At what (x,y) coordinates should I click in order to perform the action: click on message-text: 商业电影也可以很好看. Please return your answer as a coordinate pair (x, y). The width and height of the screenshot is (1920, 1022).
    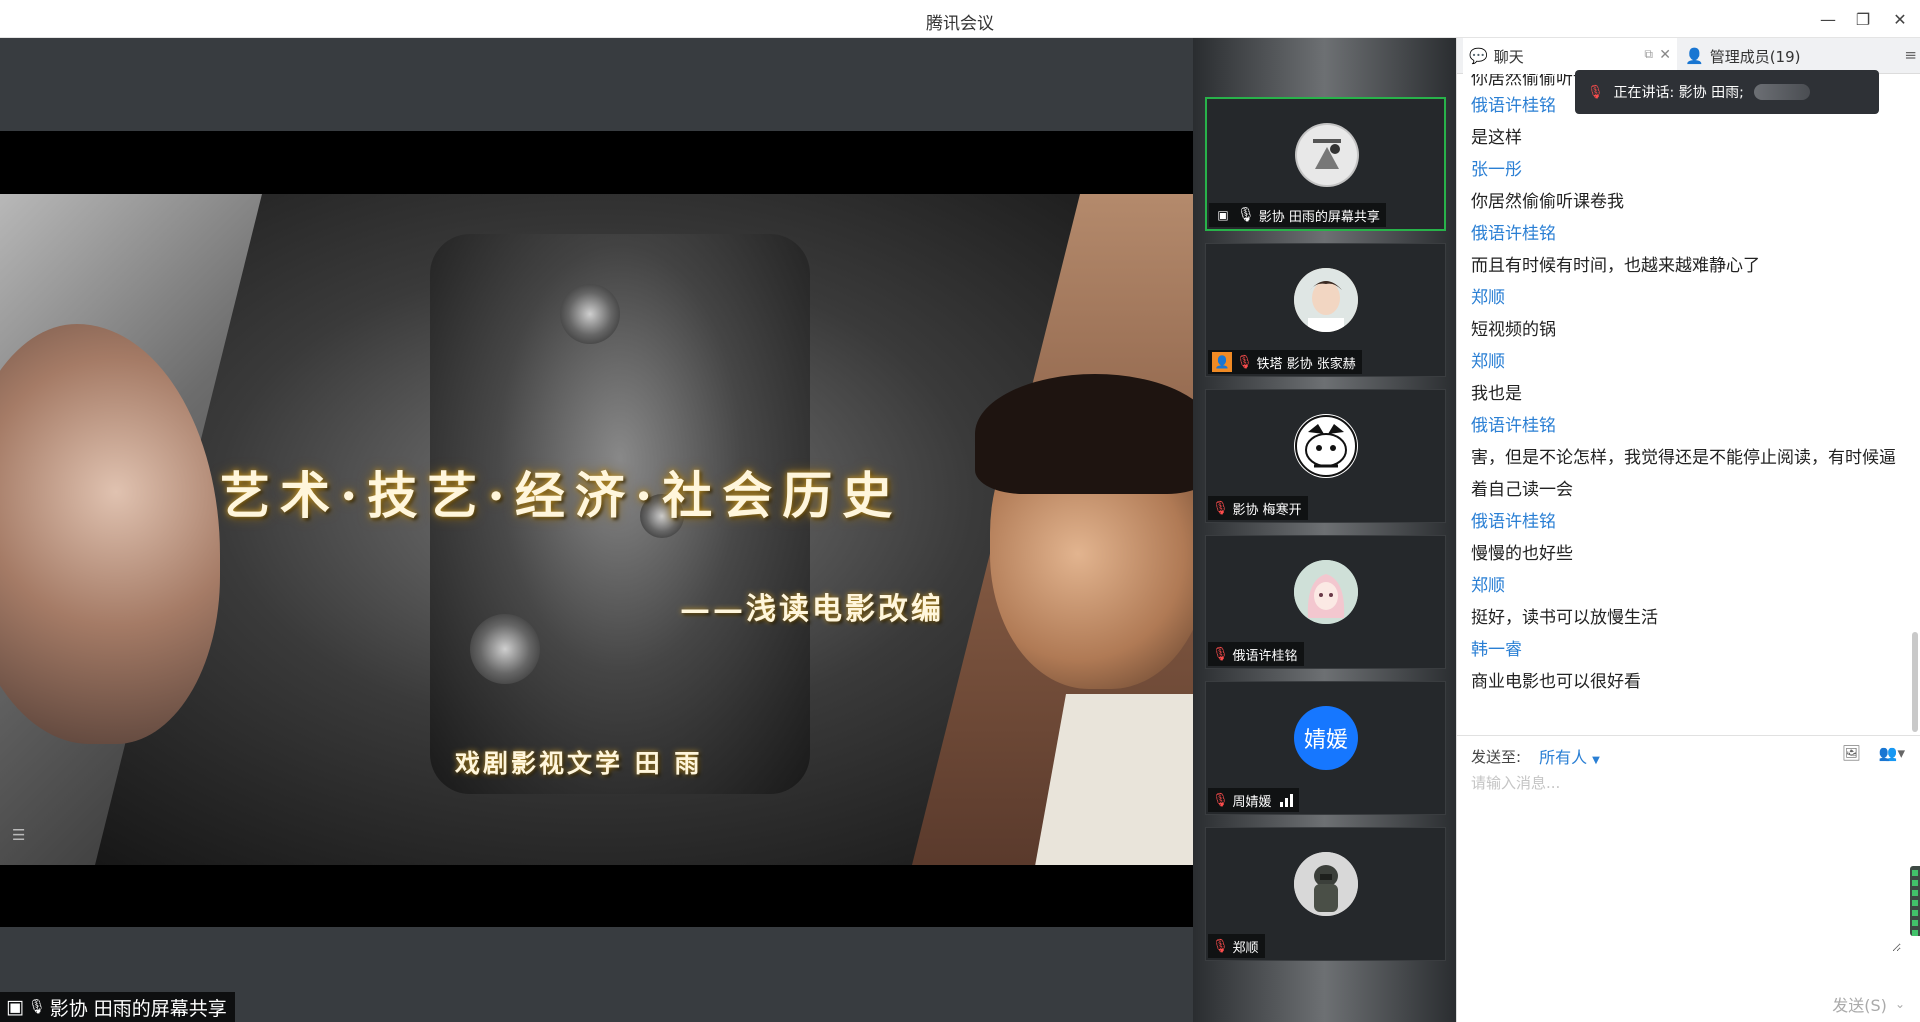
    Looking at the image, I should click on (1556, 682).